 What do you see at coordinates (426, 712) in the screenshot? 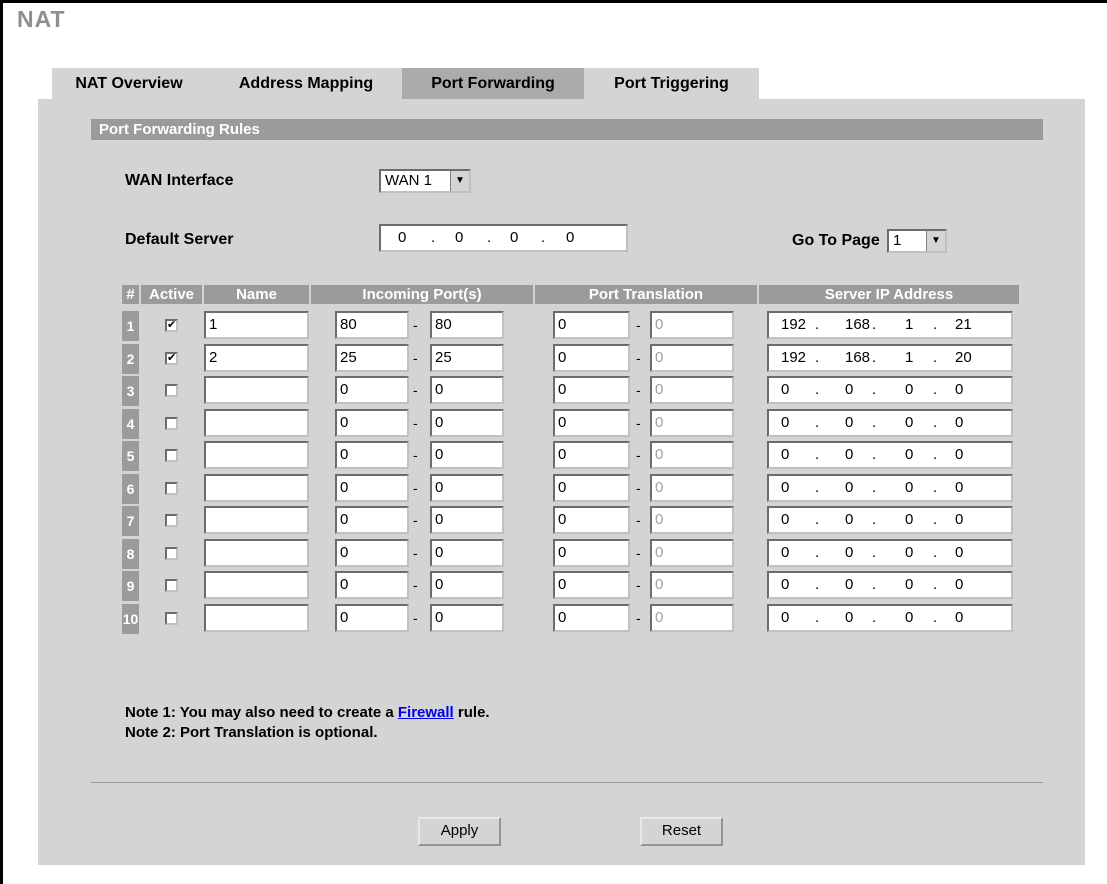
I see `firewall-link: Firewall` at bounding box center [426, 712].